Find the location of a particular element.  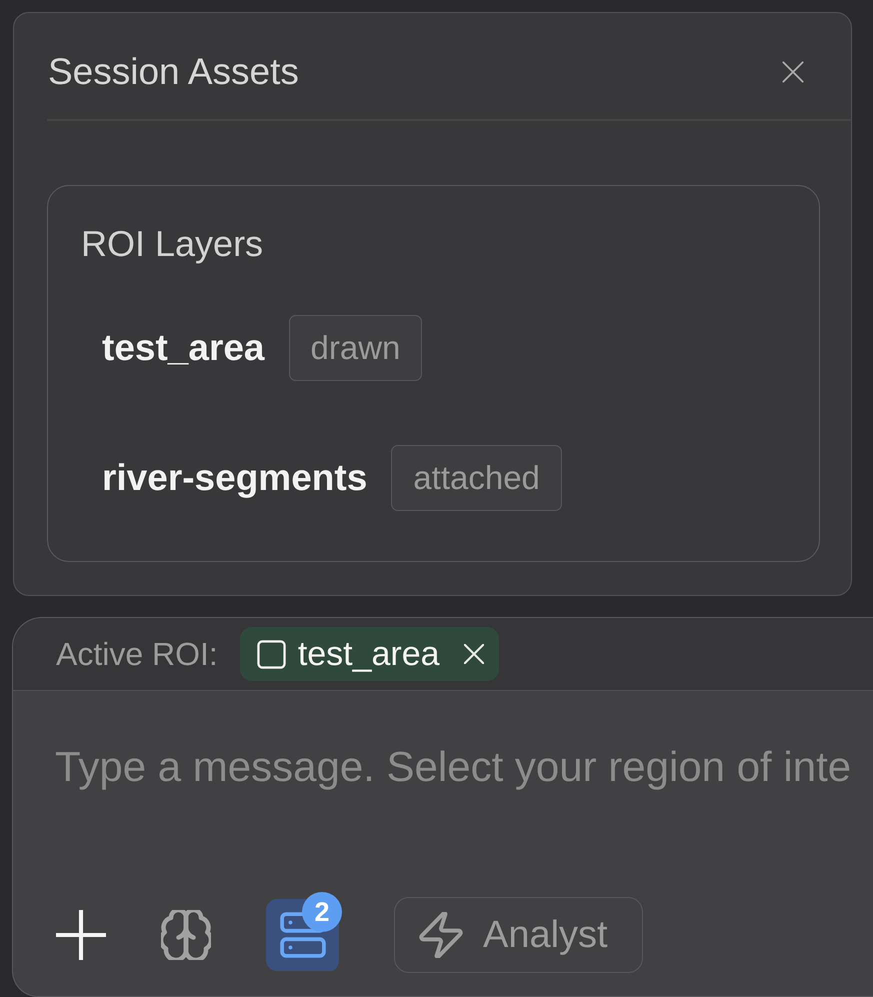

plus-icon is located at coordinates (81, 935).